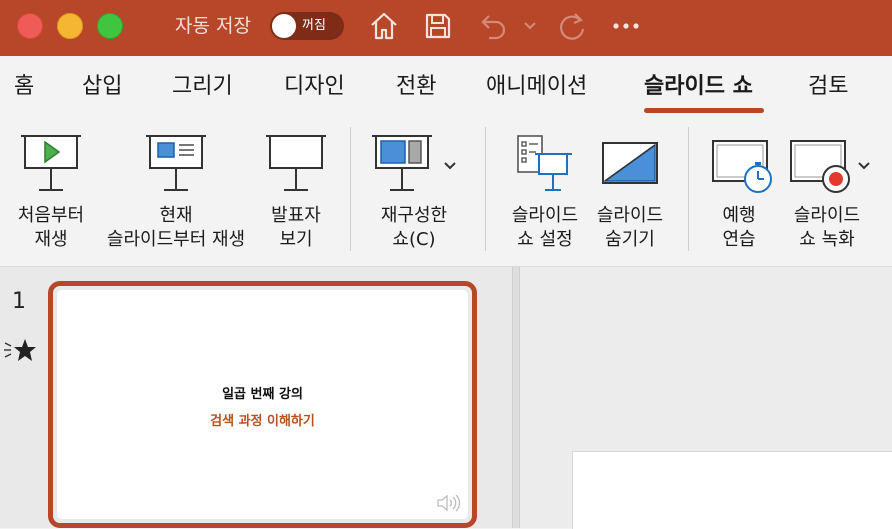 The image size is (892, 529). What do you see at coordinates (438, 26) in the screenshot?
I see `save-icon` at bounding box center [438, 26].